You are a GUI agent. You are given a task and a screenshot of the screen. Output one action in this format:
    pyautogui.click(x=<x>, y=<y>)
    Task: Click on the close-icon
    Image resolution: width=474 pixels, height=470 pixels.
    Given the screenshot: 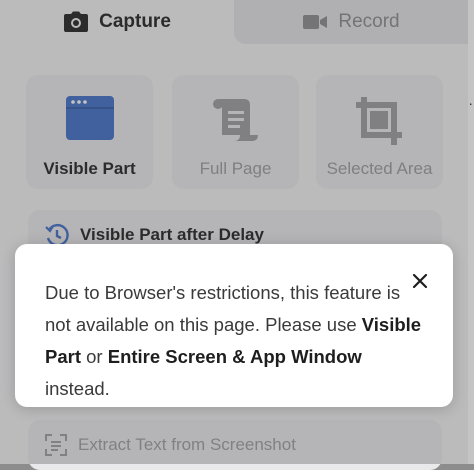 What is the action you would take?
    pyautogui.click(x=420, y=281)
    